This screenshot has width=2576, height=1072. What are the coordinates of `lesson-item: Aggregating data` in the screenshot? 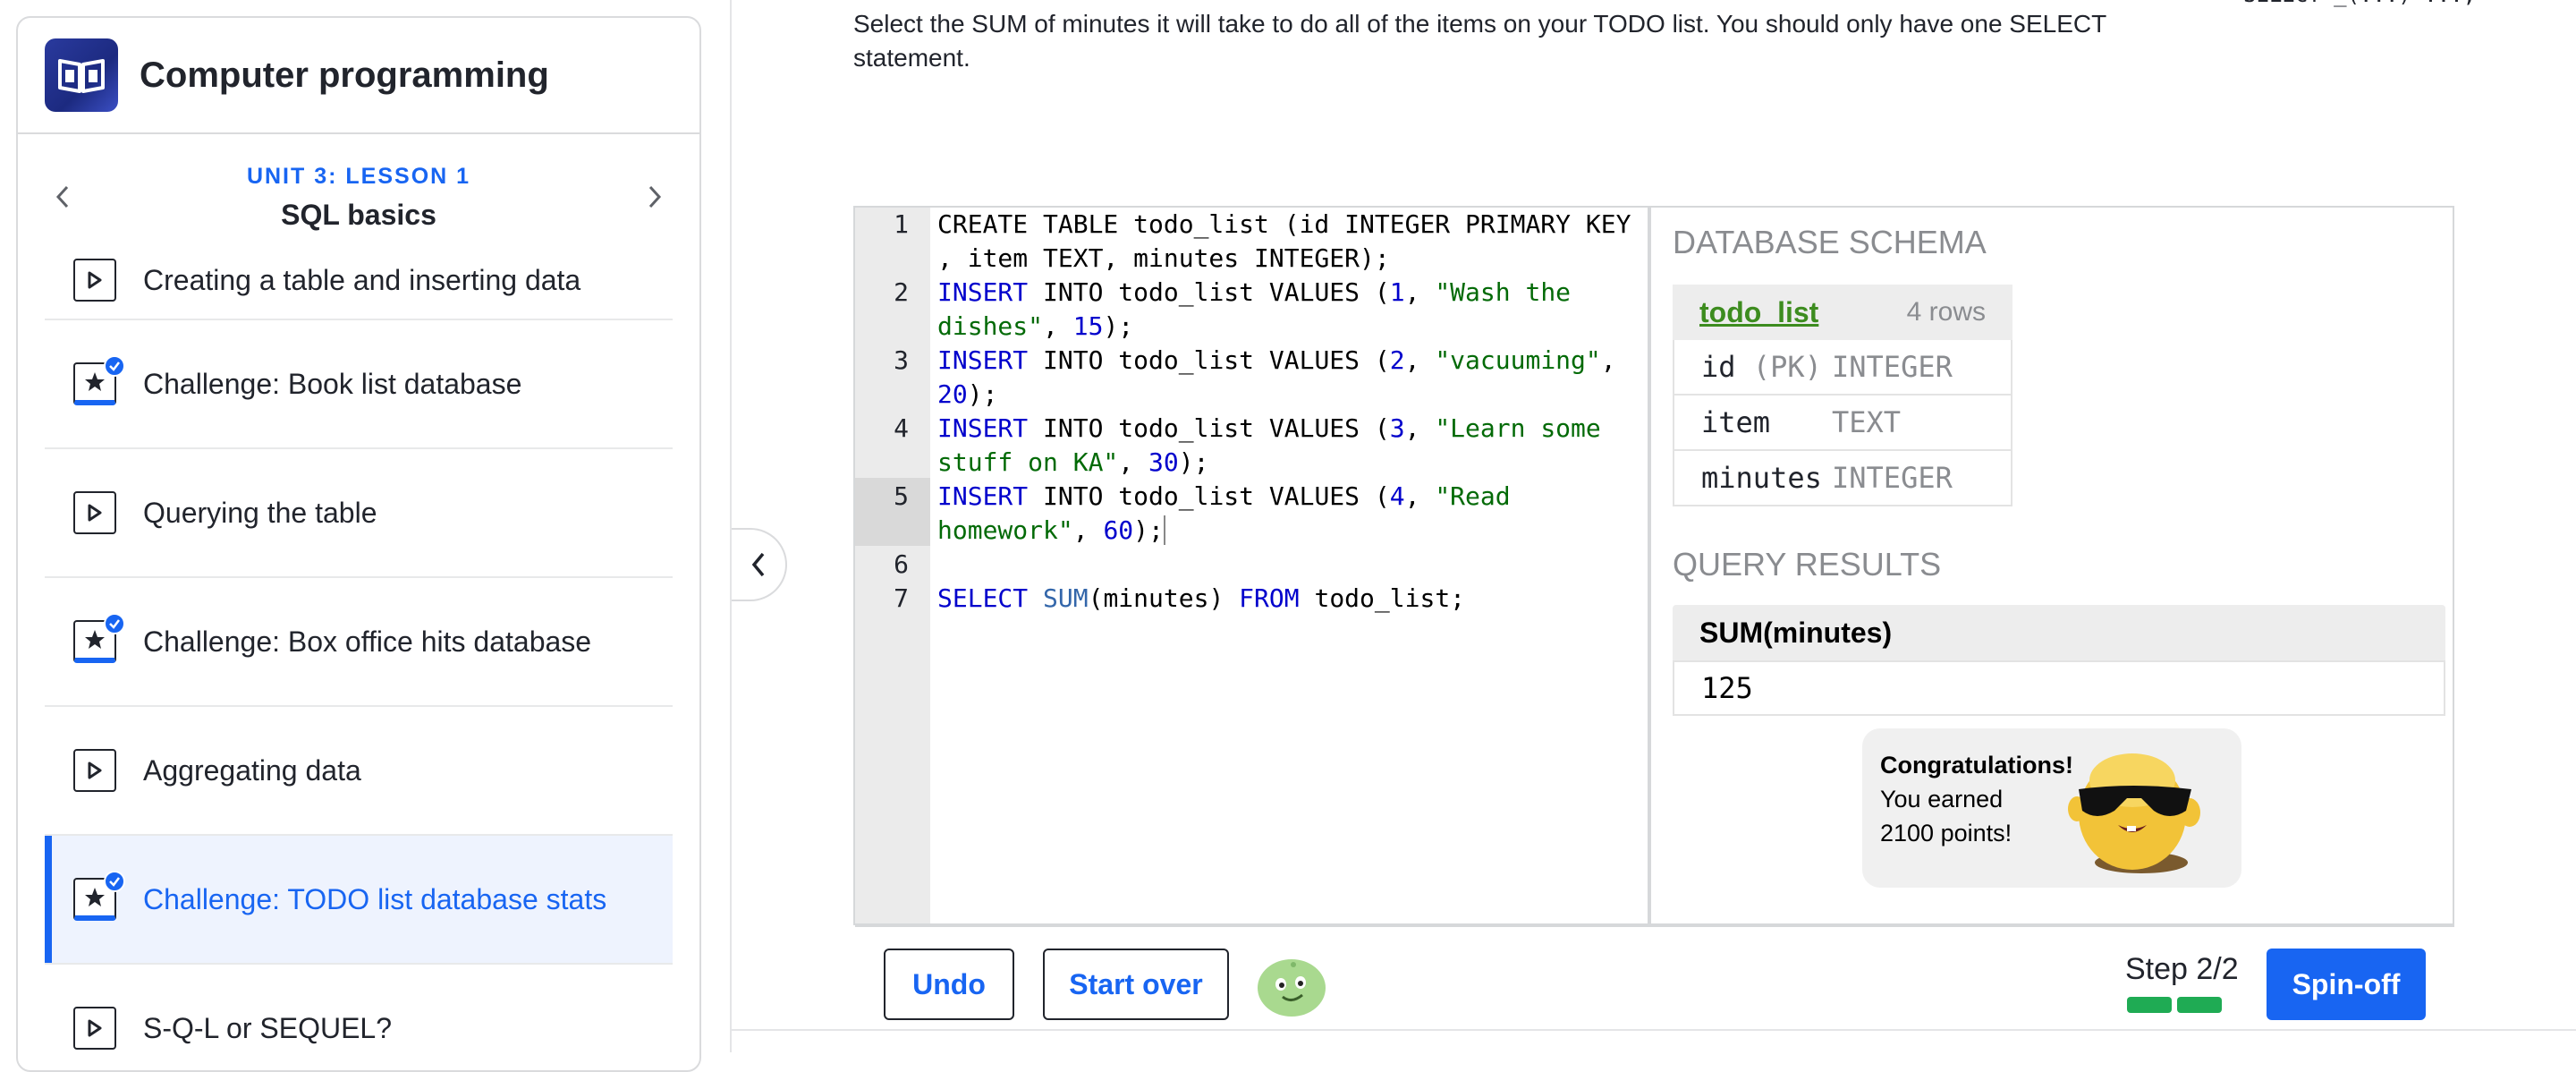 It's located at (359, 771).